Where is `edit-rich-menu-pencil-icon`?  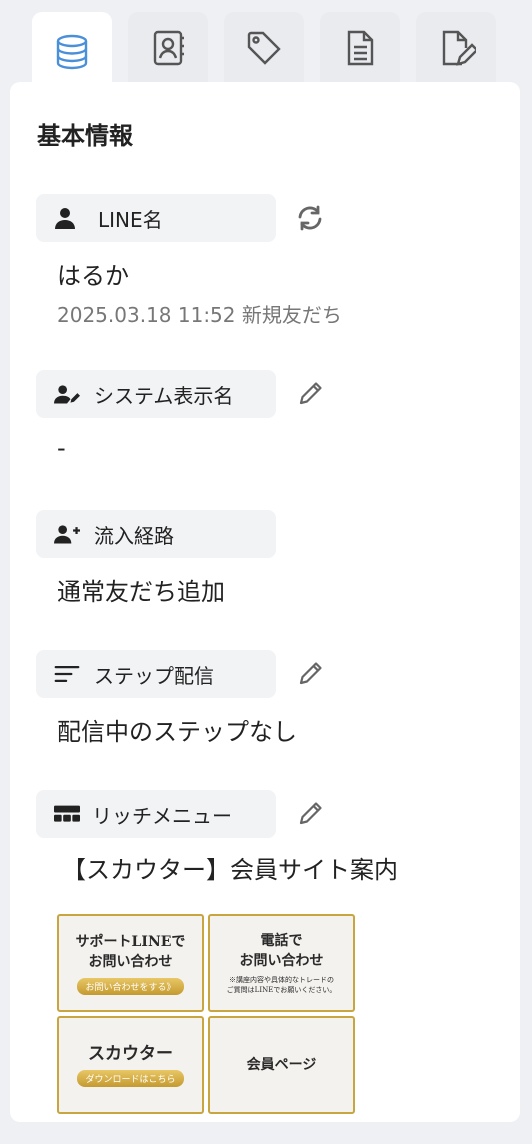
edit-rich-menu-pencil-icon is located at coordinates (311, 813).